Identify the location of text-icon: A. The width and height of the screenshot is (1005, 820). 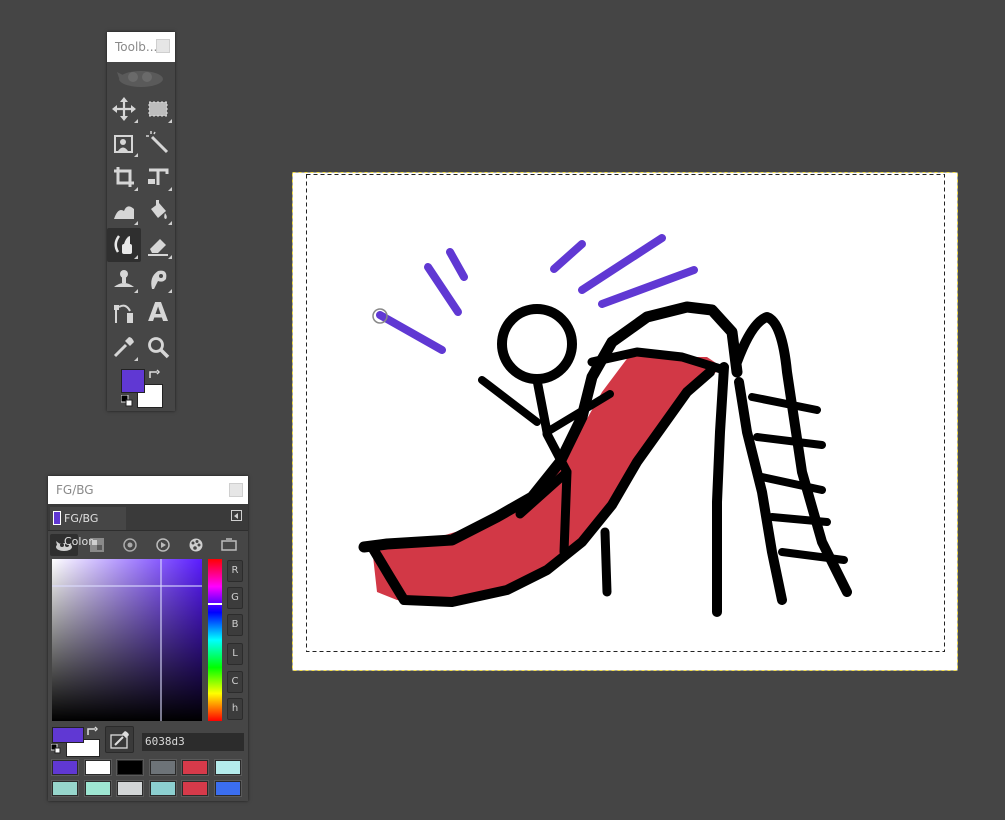
(158, 313).